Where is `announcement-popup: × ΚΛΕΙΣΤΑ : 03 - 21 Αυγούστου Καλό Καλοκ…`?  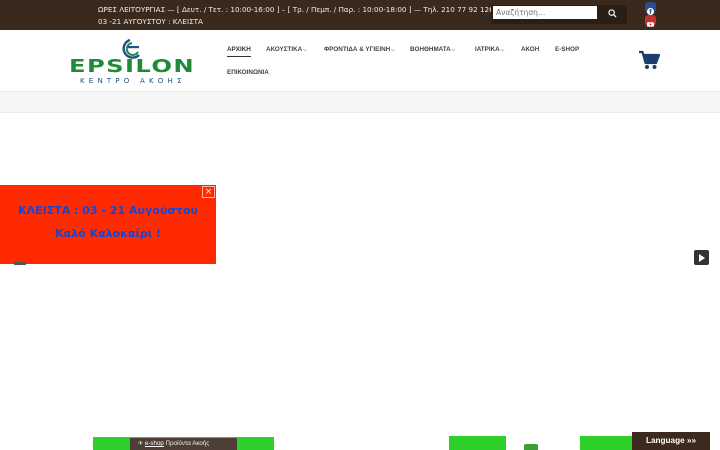 announcement-popup: × ΚΛΕΙΣΤΑ : 03 - 21 Αυγούστου Καλό Καλοκ… is located at coordinates (108, 225).